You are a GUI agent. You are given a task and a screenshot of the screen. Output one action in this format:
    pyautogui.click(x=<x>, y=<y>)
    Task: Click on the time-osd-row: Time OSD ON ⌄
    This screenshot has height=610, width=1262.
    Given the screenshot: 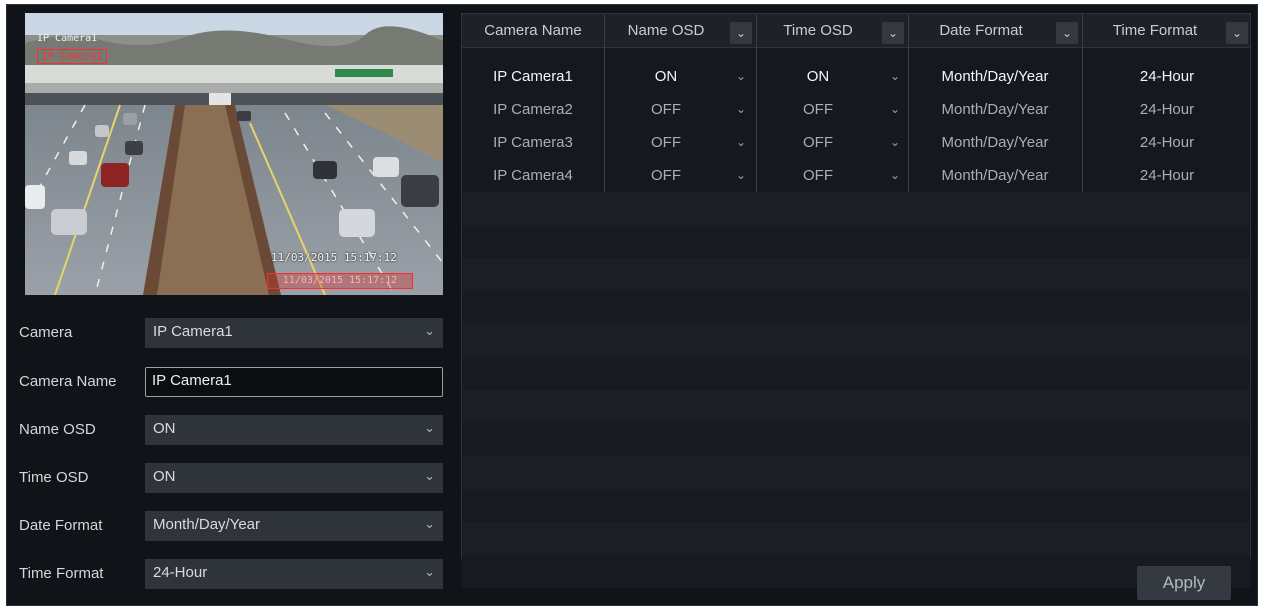 What is the action you would take?
    pyautogui.click(x=231, y=478)
    